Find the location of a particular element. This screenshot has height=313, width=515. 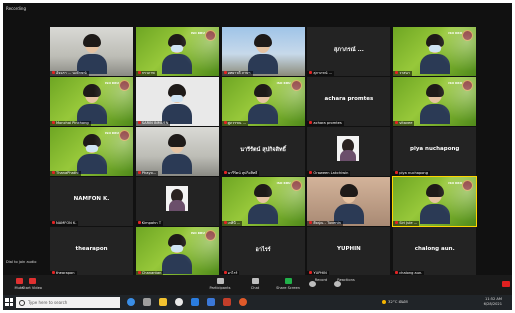

participant-display-name: piya nuchapong is located at coordinates (435, 149).